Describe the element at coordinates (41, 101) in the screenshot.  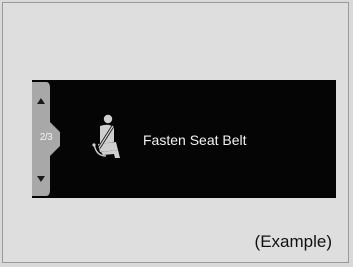
I see `scroll-up-icon` at that location.